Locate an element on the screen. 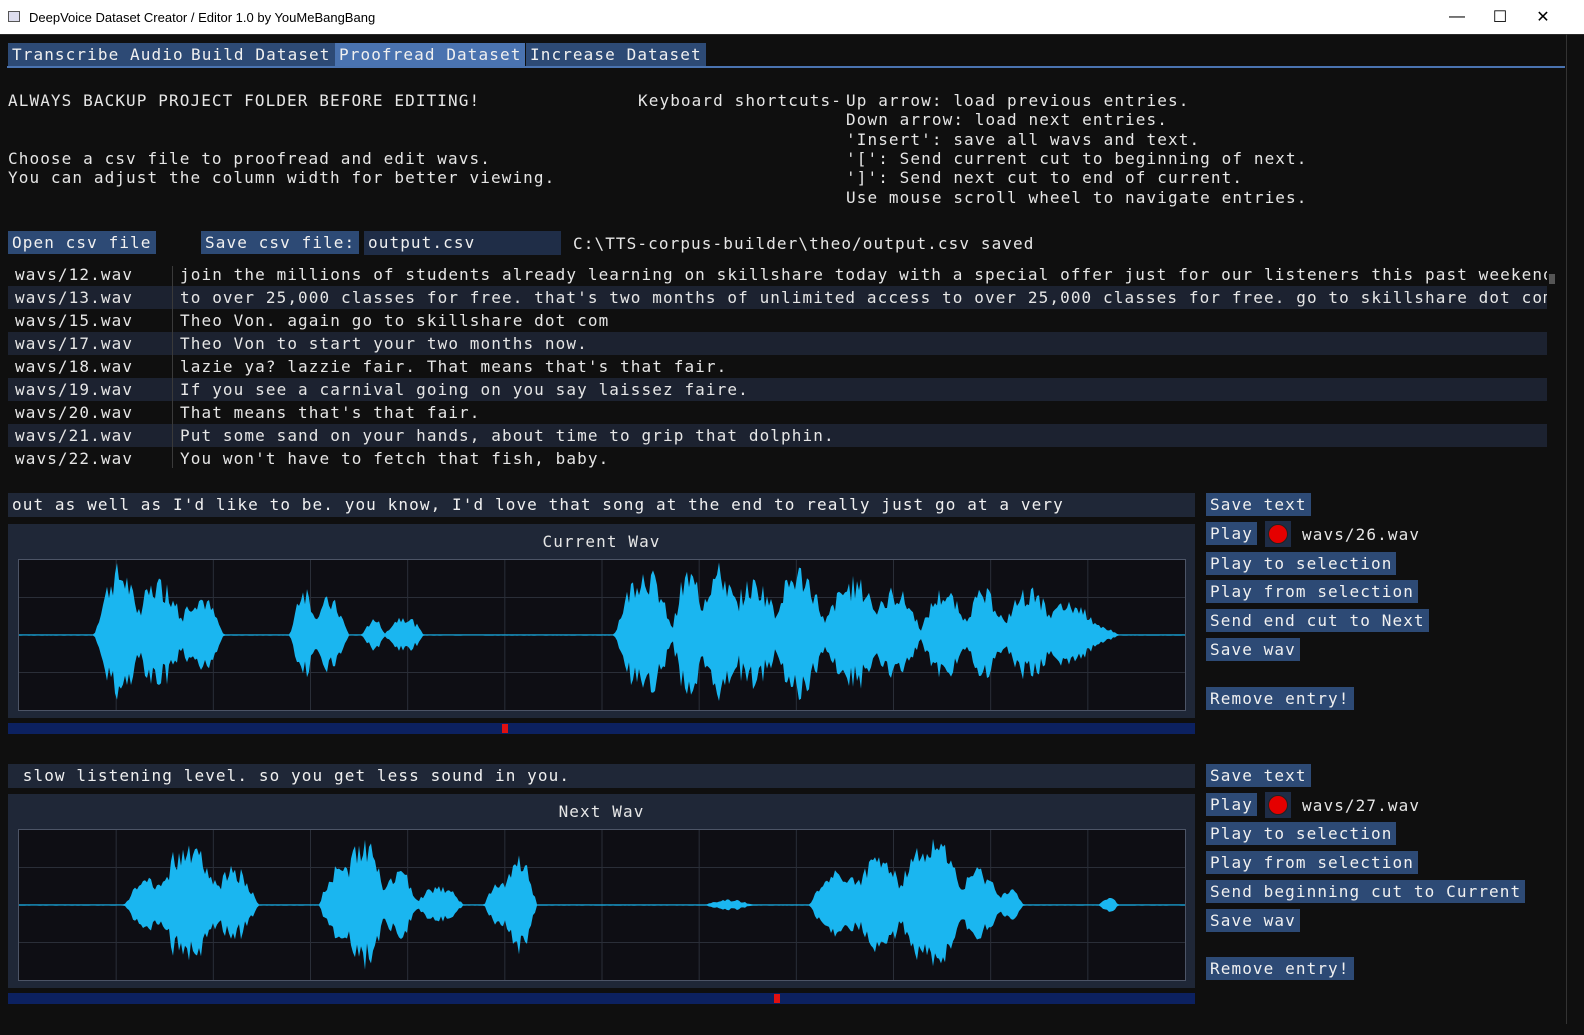 This screenshot has width=1584, height=1035. entry-file: wavs/20.wav is located at coordinates (74, 412).